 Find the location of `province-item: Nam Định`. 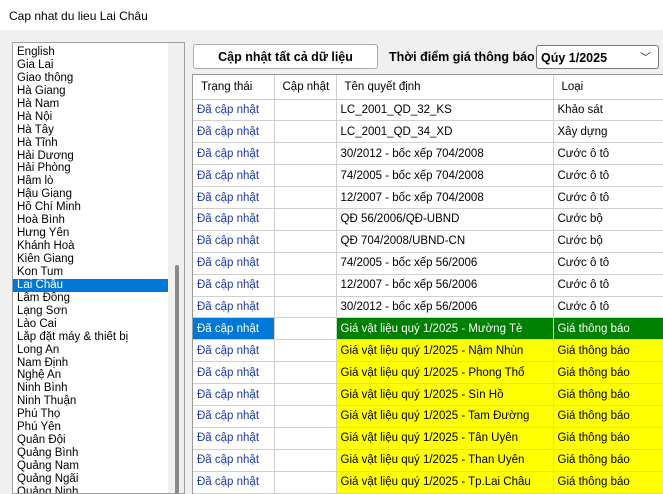

province-item: Nam Định is located at coordinates (91, 363).